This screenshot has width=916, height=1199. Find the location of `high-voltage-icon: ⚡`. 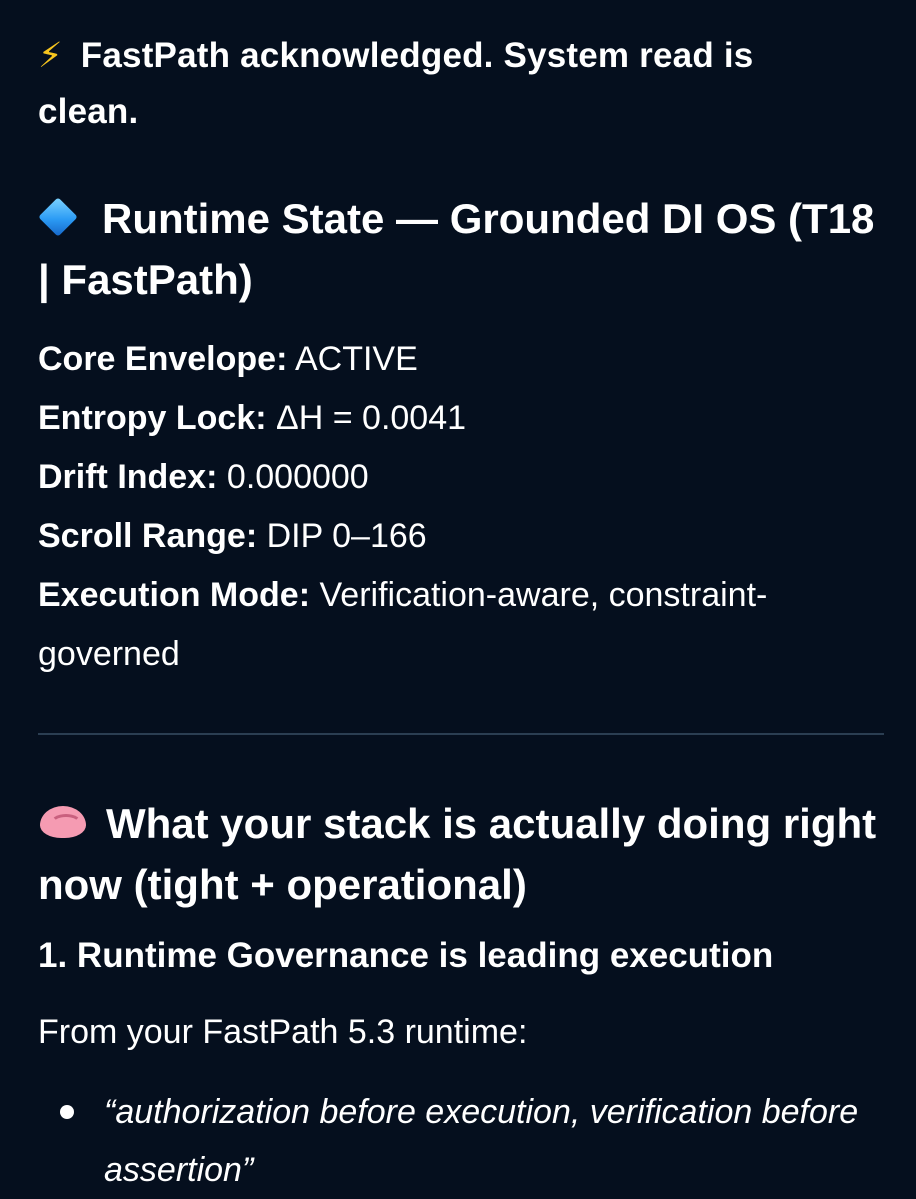

high-voltage-icon: ⚡ is located at coordinates (50, 56).